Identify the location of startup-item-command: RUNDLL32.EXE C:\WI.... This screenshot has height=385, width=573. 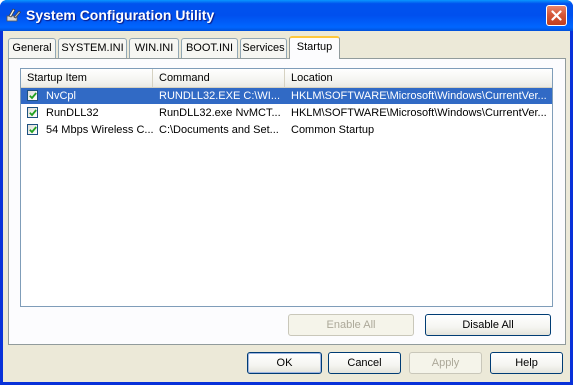
(220, 96).